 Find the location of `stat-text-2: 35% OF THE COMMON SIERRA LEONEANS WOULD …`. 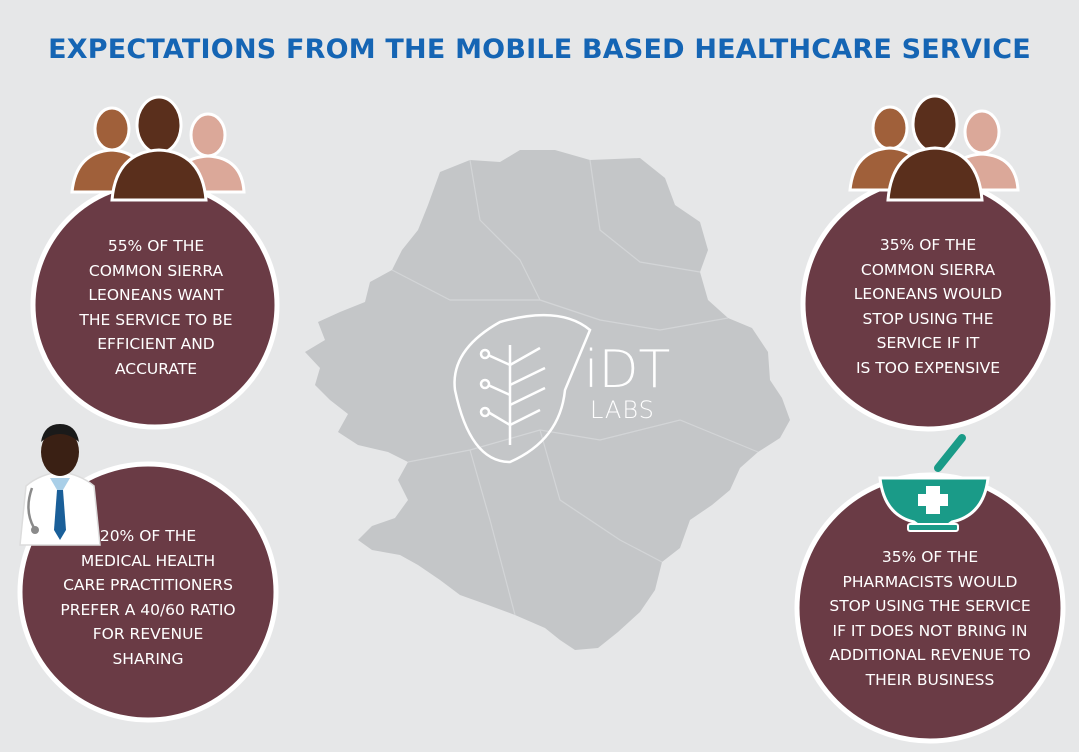

stat-text-2: 35% OF THE COMMON SIERRA LEONEANS WOULD … is located at coordinates (928, 306).